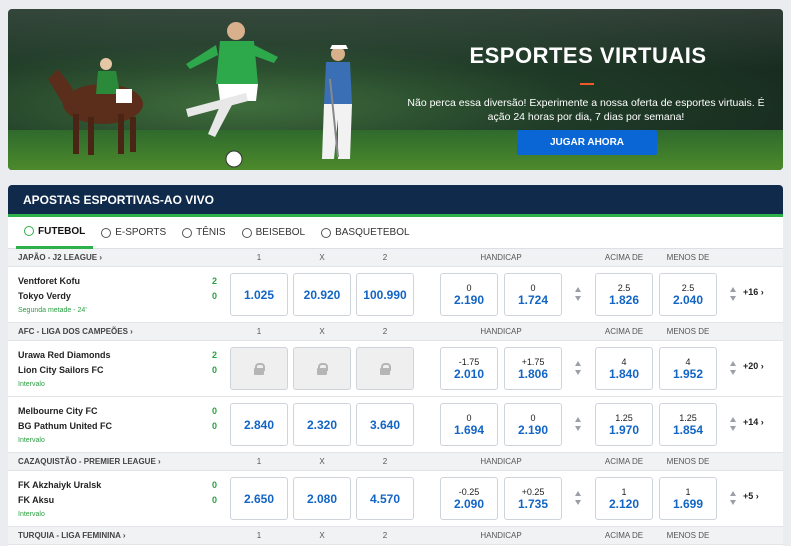  What do you see at coordinates (55, 233) in the screenshot?
I see `tab-futebol: FUTEBOL` at bounding box center [55, 233].